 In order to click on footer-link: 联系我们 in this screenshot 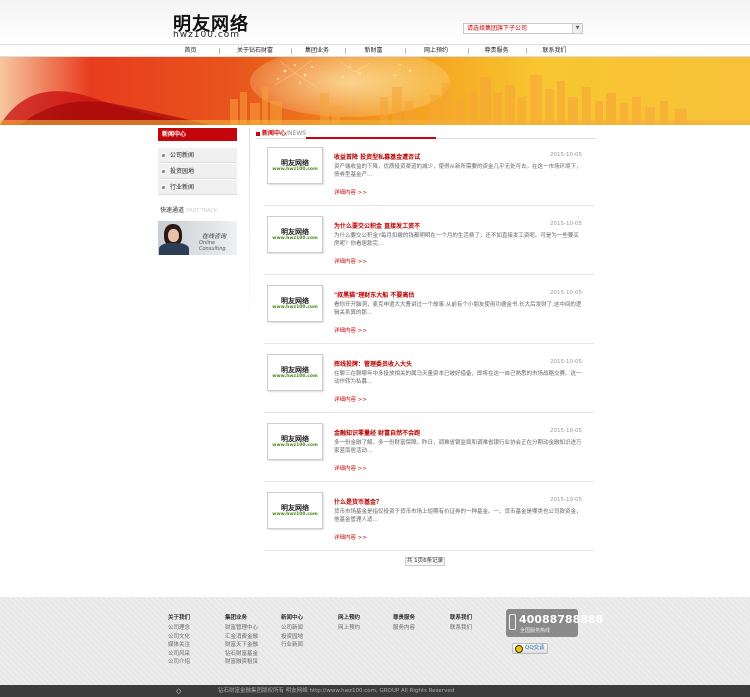, I will do `click(461, 628)`.